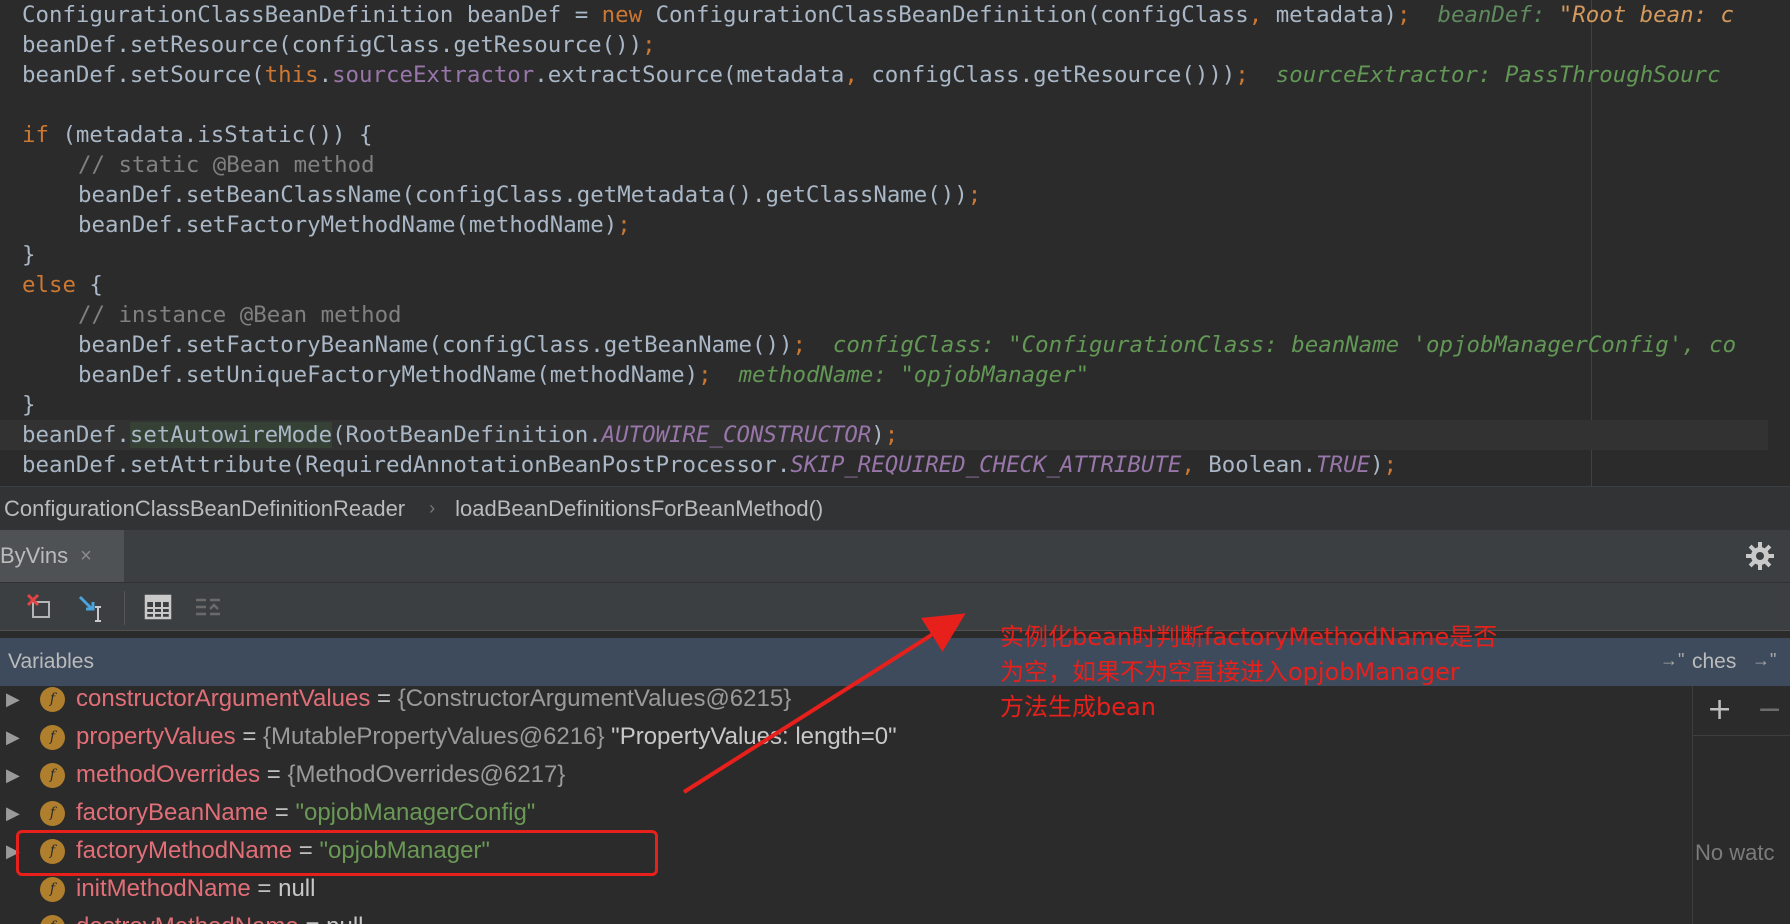 Image resolution: width=1790 pixels, height=924 pixels. I want to click on close-tab-icon: ×, so click(86, 556).